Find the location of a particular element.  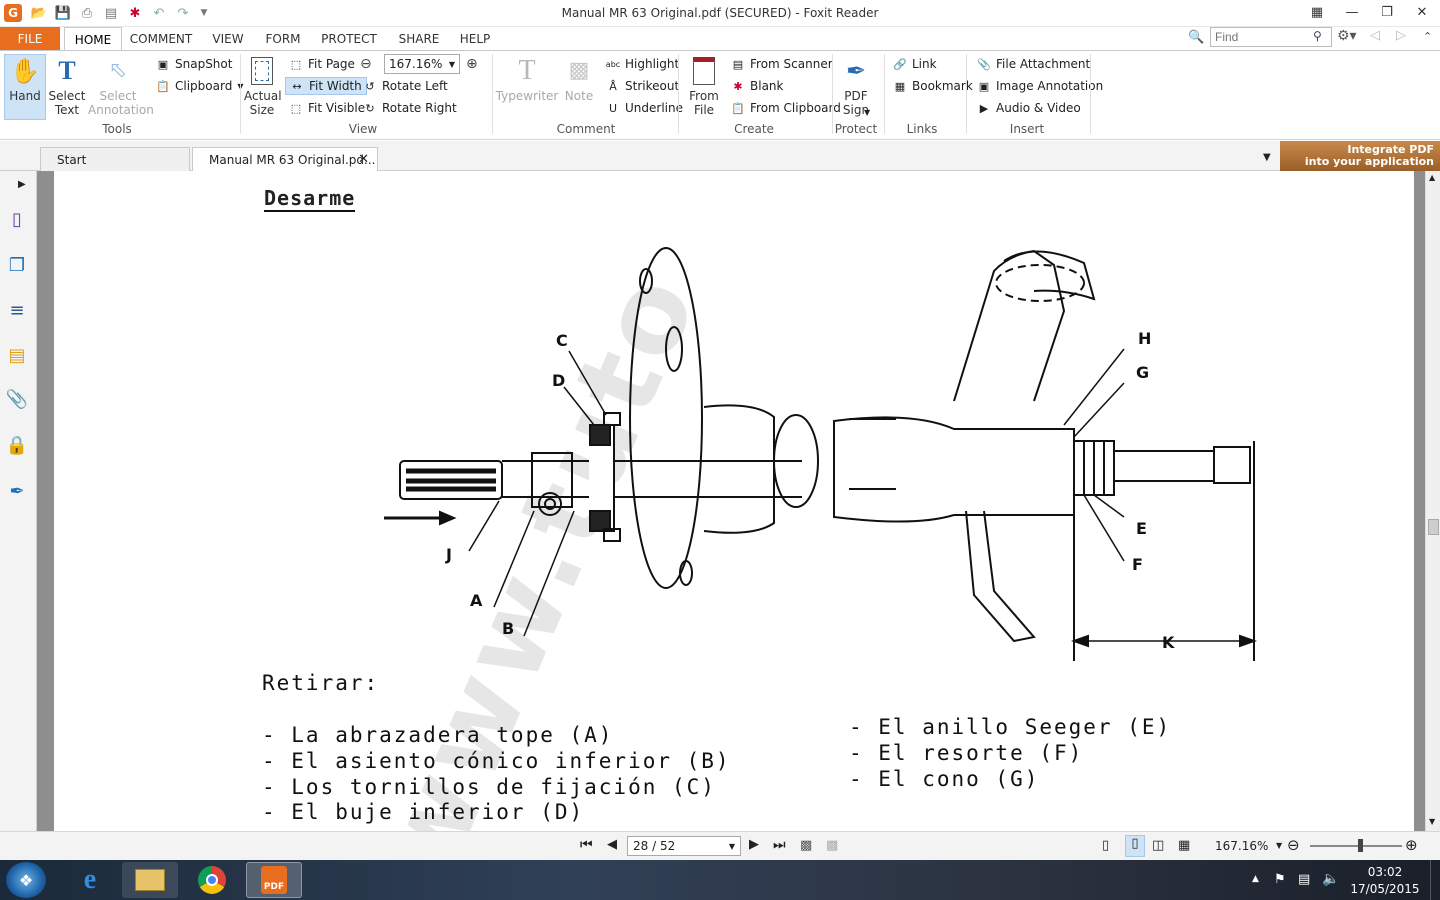

internet-explorer-icon: e is located at coordinates (90, 880).